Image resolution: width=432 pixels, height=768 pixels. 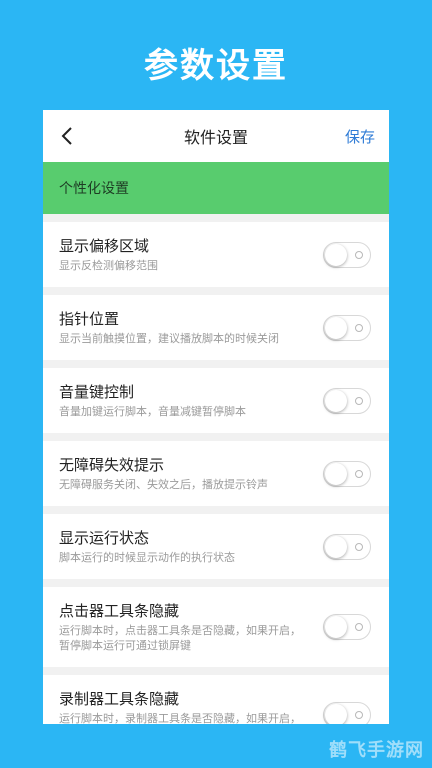 I want to click on volume-control-toggle, so click(x=347, y=400).